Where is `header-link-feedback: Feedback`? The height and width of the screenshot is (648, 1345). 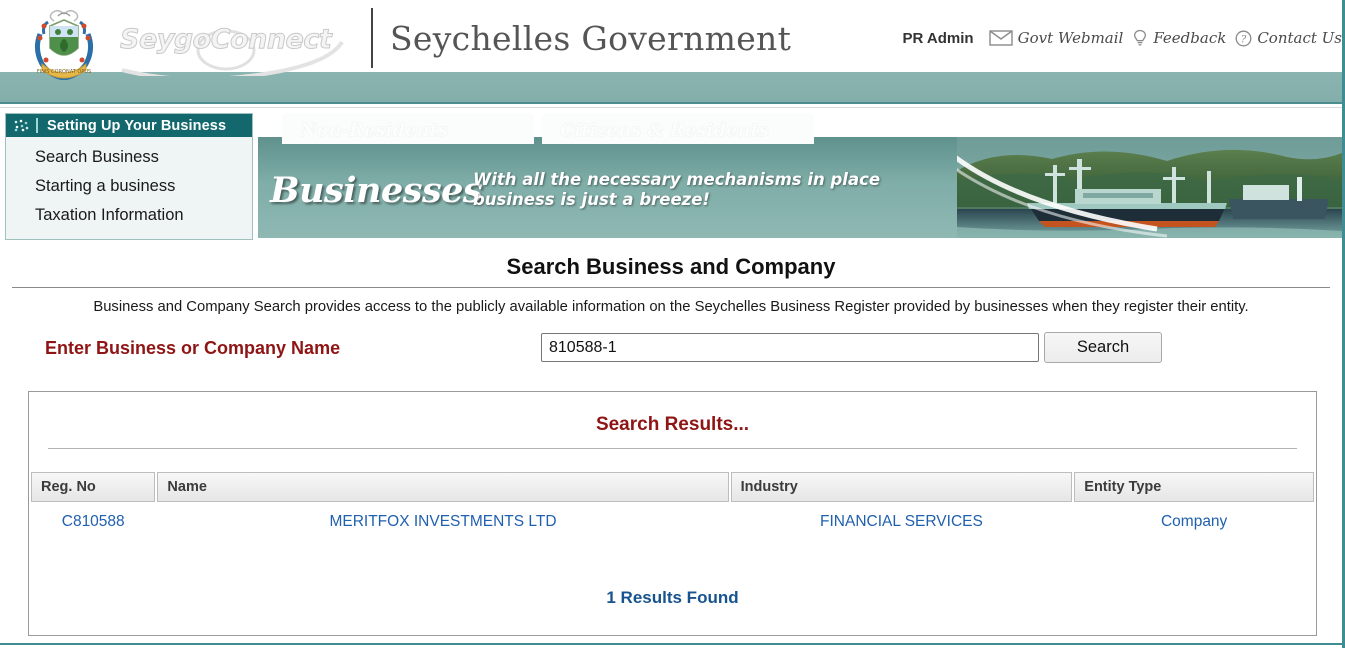
header-link-feedback: Feedback is located at coordinates (1179, 38).